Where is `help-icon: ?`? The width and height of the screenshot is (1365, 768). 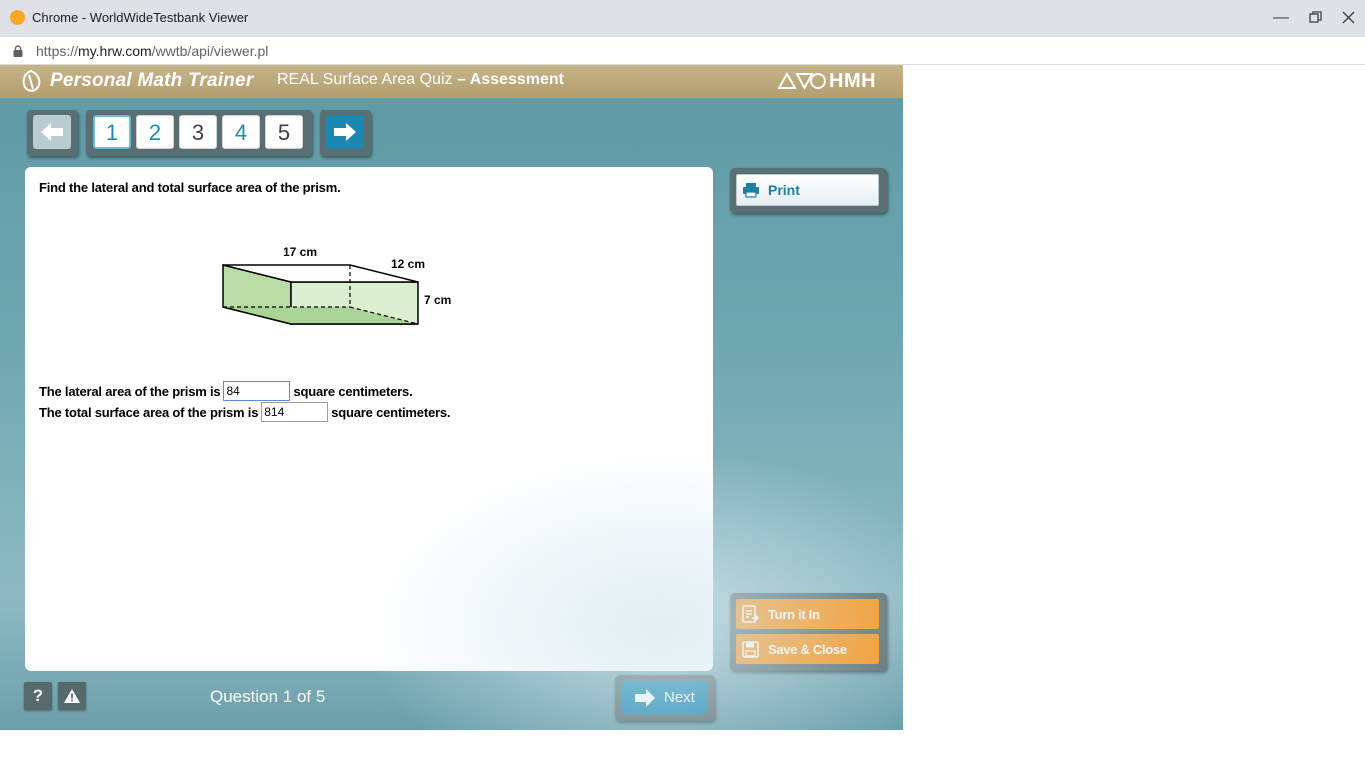 help-icon: ? is located at coordinates (38, 695).